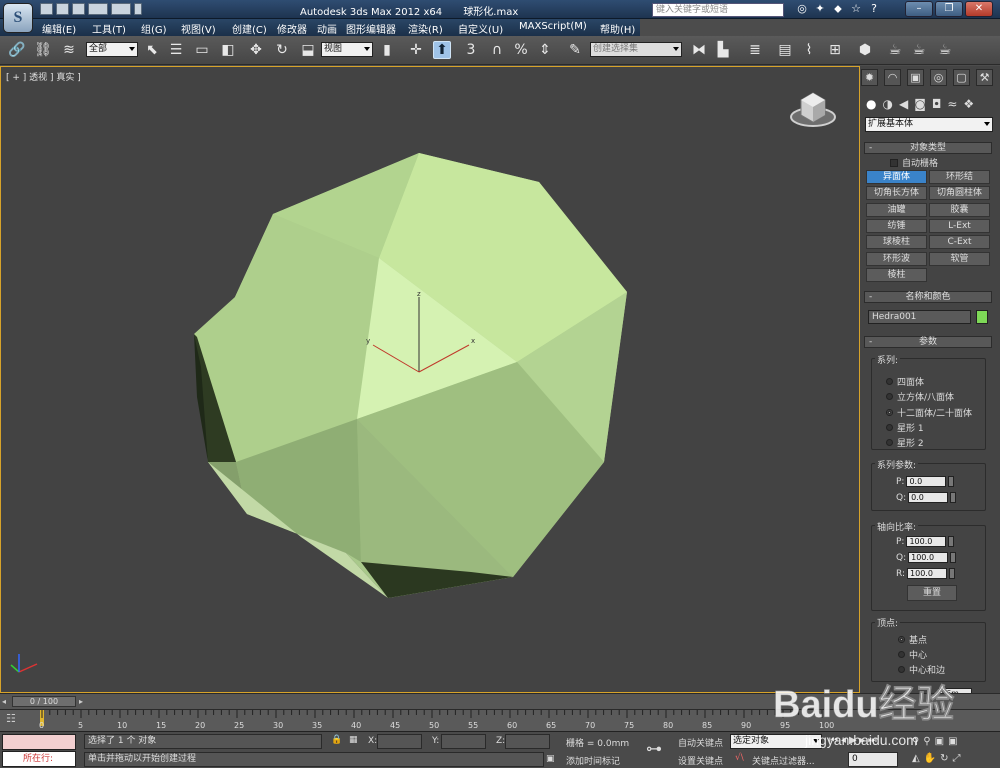  Describe the element at coordinates (59, 28) in the screenshot. I see `menu-edit: 编辑(E)` at that location.